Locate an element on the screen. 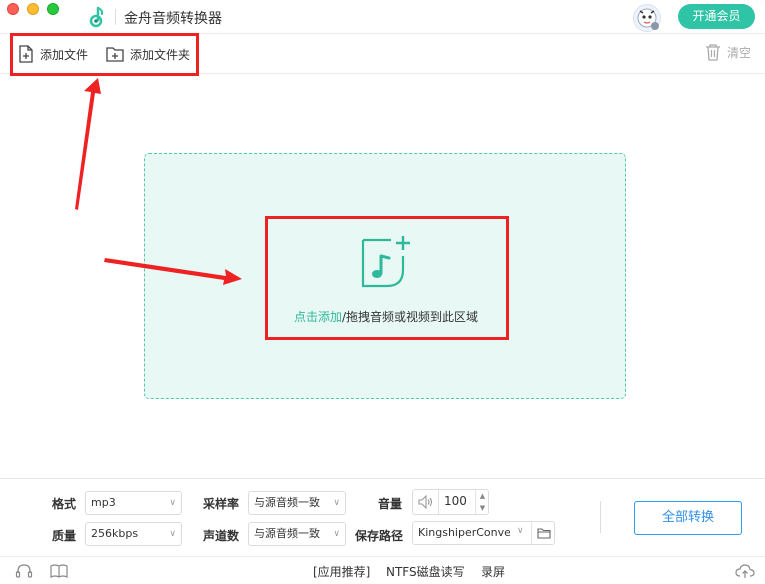  footer: [应用推荐] NTFS磁盘读写 录屏 is located at coordinates (382, 570).